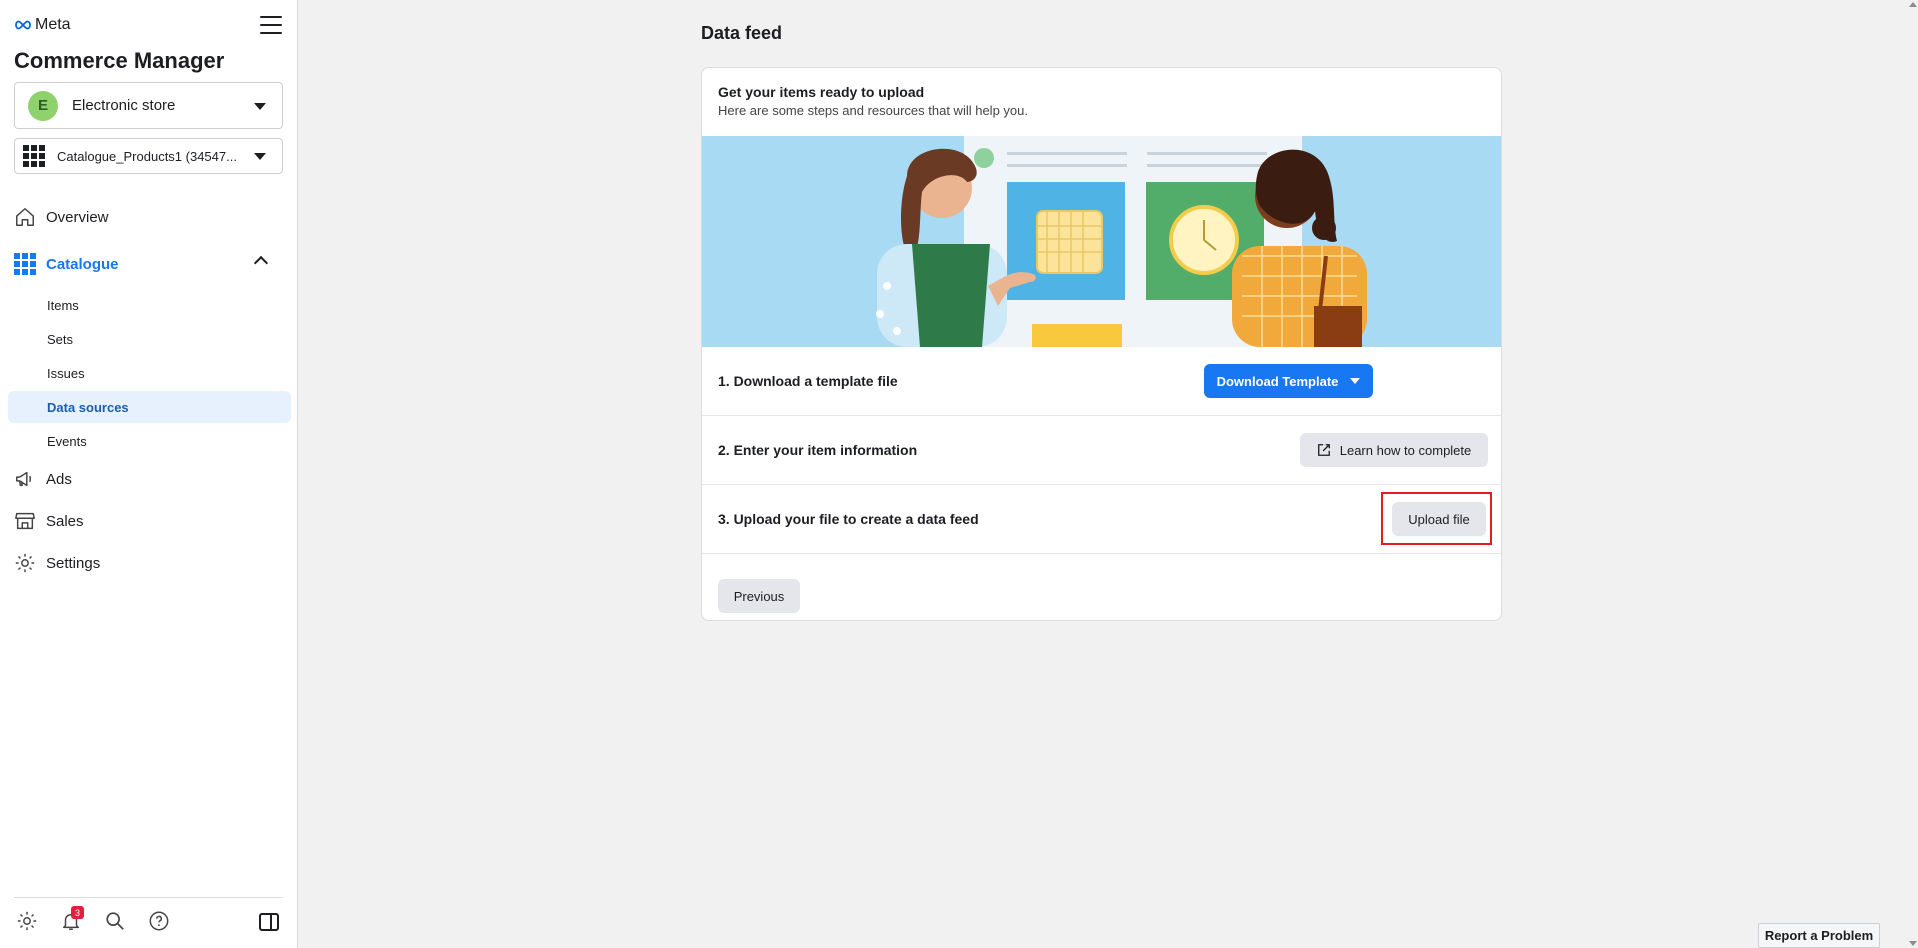 The height and width of the screenshot is (948, 1918). I want to click on card-title: Get your items ready to upload, so click(821, 92).